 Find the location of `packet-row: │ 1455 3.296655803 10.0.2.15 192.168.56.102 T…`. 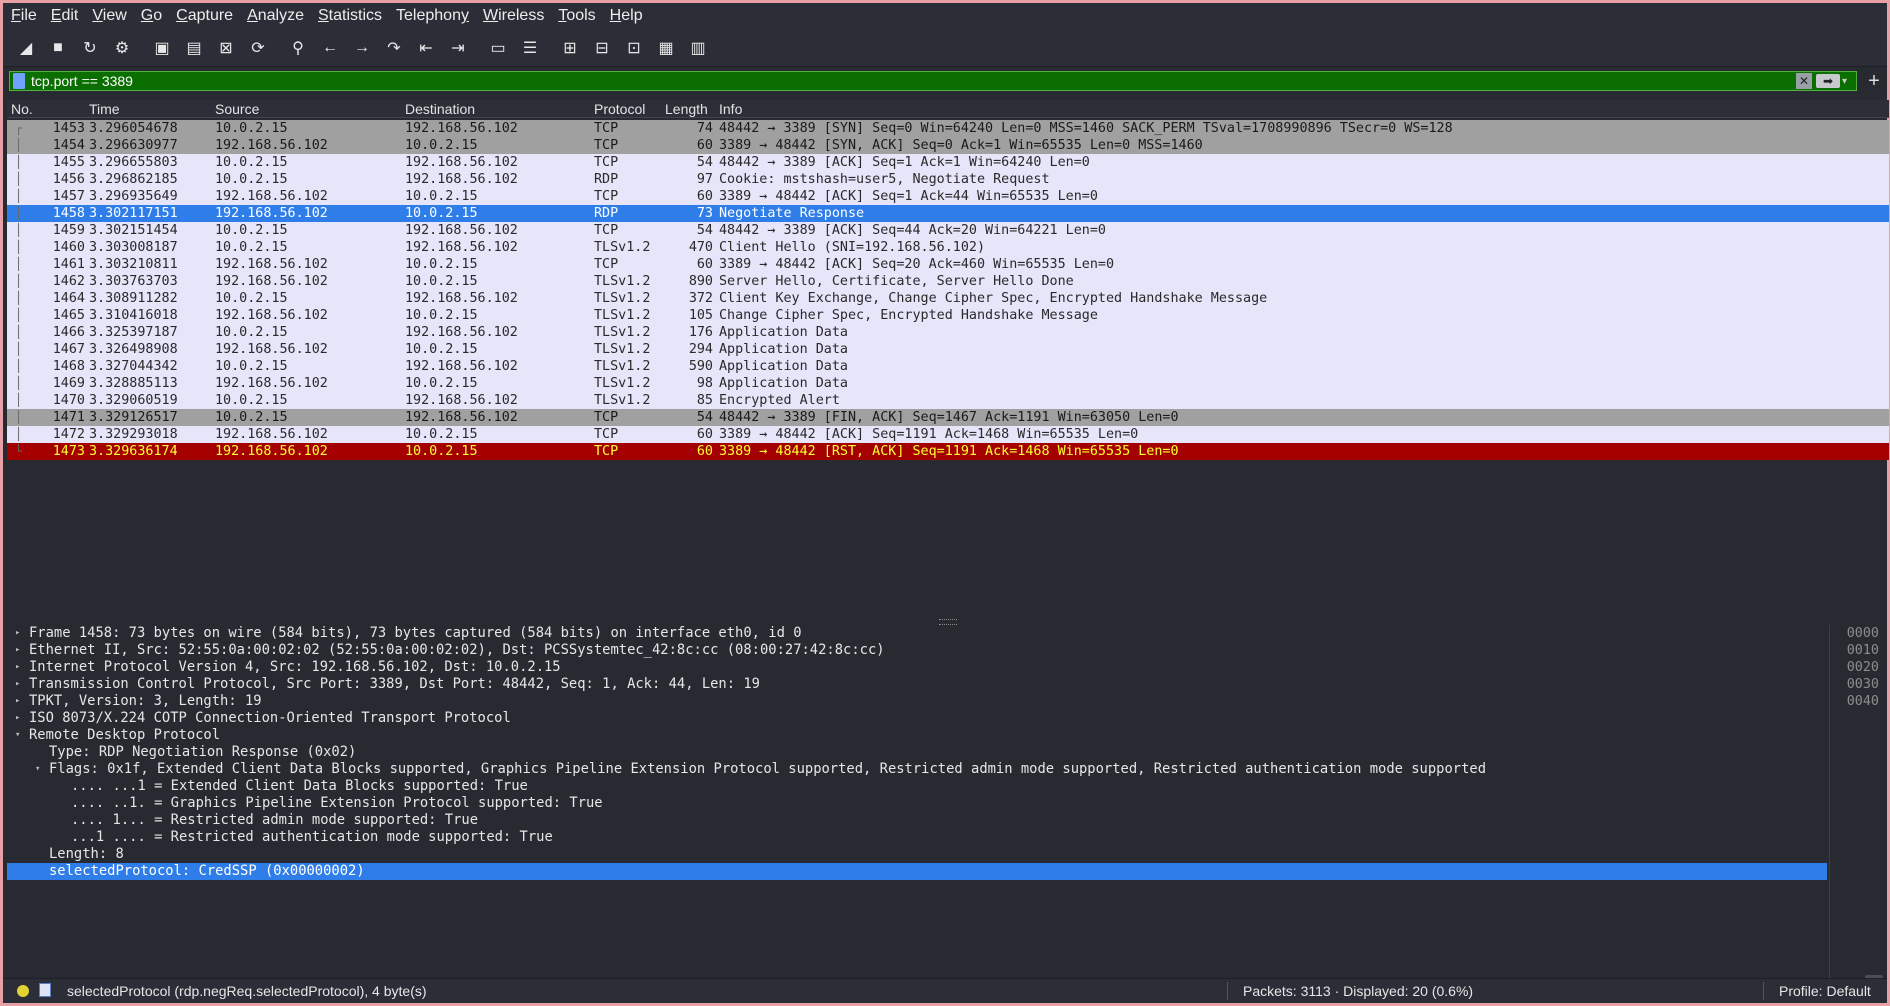

packet-row: │ 1455 3.296655803 10.0.2.15 192.168.56.102 T… is located at coordinates (948, 162).